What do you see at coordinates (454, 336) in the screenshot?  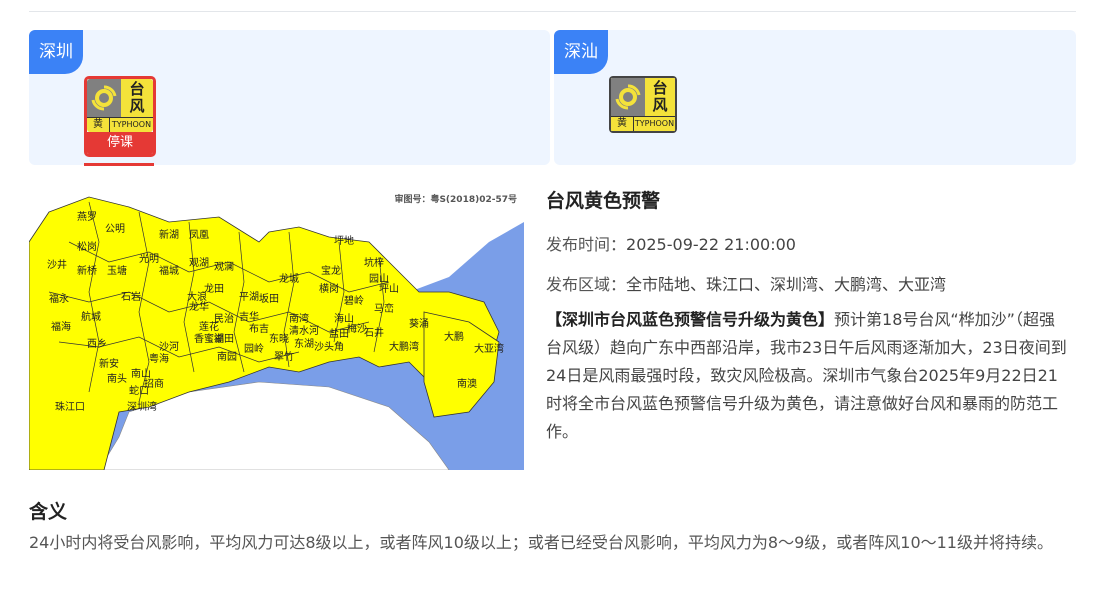 I see `map-label: 大鹏` at bounding box center [454, 336].